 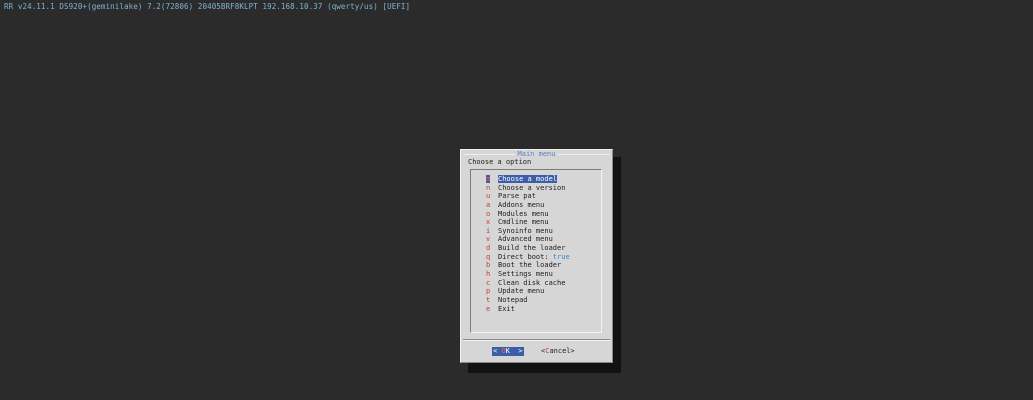 I want to click on button-separator, so click(x=536, y=340).